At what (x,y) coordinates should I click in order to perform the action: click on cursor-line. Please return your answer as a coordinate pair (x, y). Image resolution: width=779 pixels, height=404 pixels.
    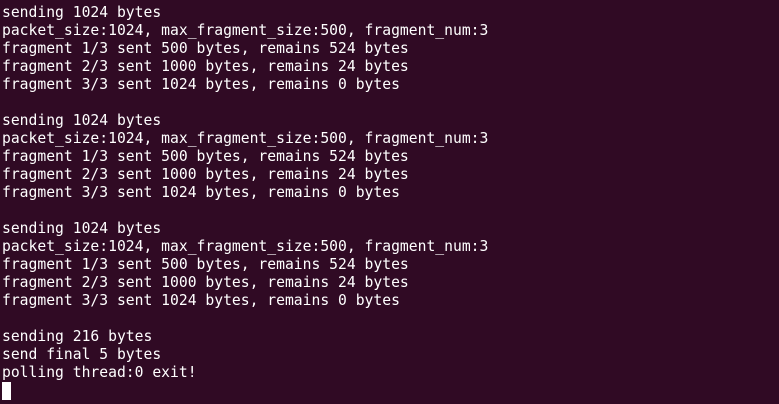
    Looking at the image, I should click on (390, 391).